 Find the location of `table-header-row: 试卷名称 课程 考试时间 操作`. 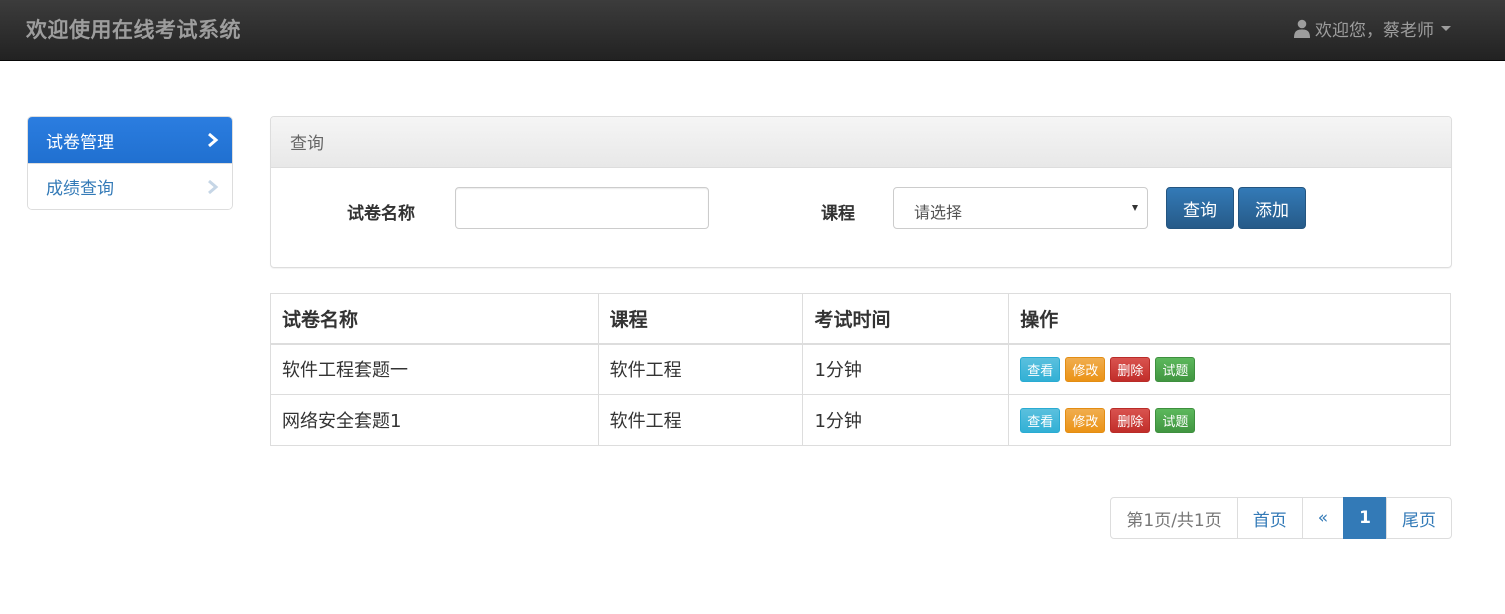

table-header-row: 试卷名称 课程 考试时间 操作 is located at coordinates (860, 319).